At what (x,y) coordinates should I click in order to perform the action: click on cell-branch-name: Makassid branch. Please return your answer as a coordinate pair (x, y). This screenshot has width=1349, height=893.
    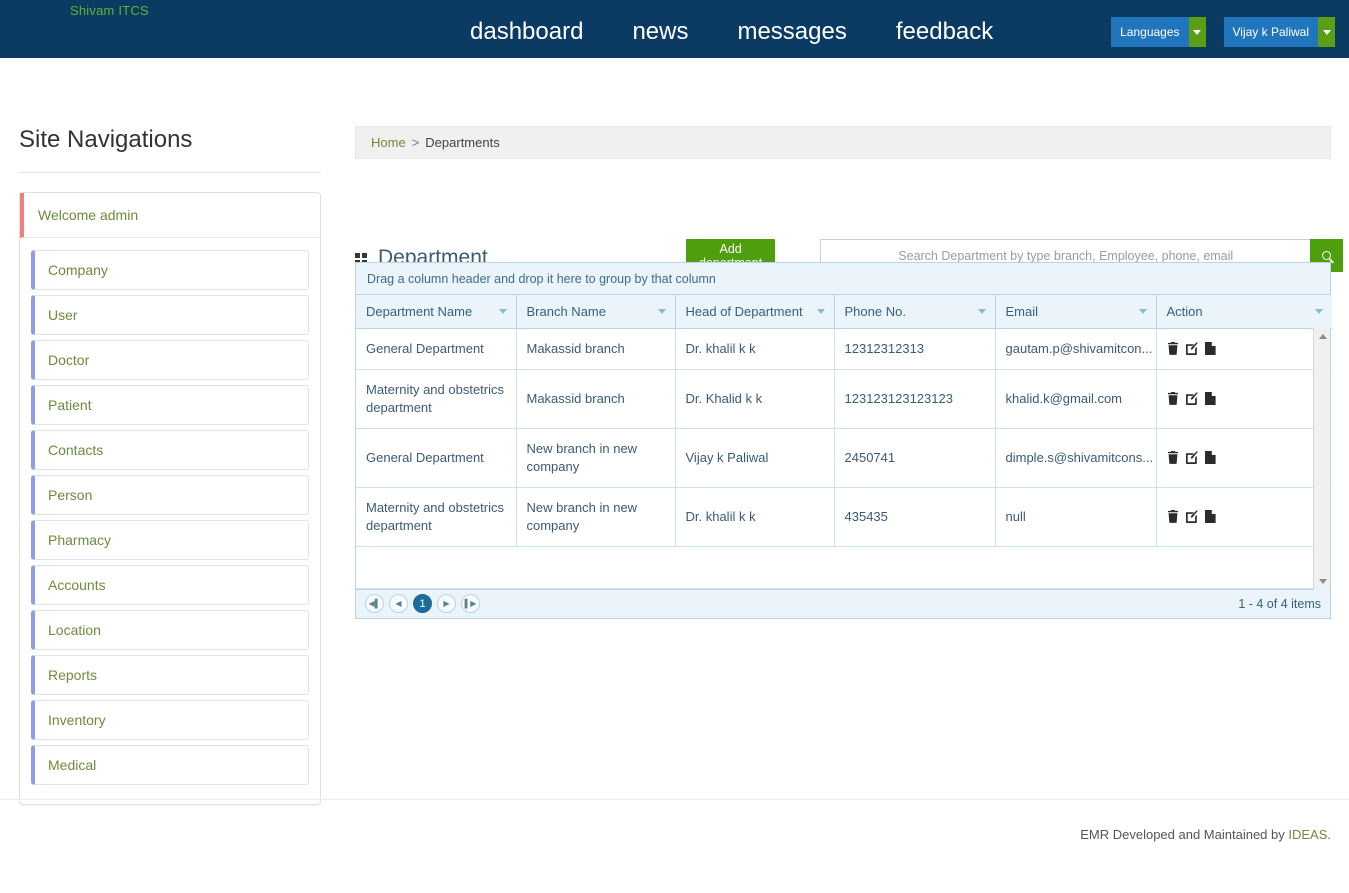
    Looking at the image, I should click on (596, 399).